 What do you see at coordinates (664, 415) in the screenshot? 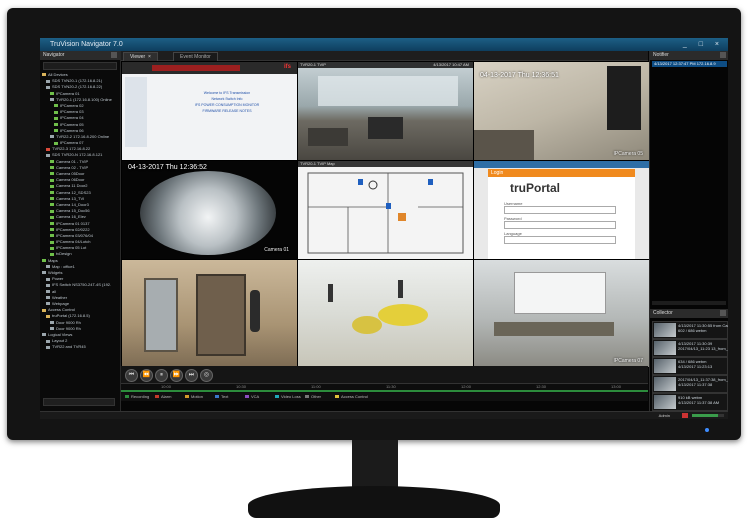
I see `status-user: Admin` at bounding box center [664, 415].